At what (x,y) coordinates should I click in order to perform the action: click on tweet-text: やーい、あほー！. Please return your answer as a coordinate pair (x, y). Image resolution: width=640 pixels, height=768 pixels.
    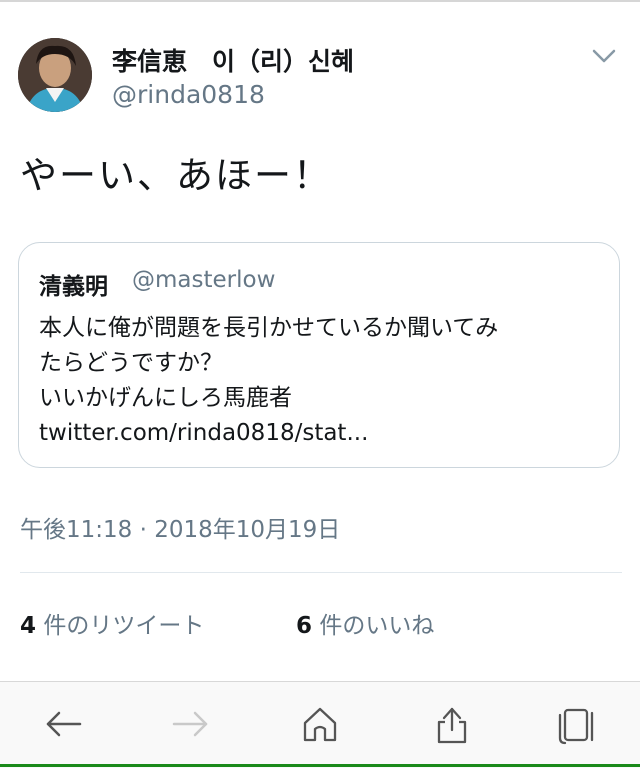
    Looking at the image, I should click on (176, 175).